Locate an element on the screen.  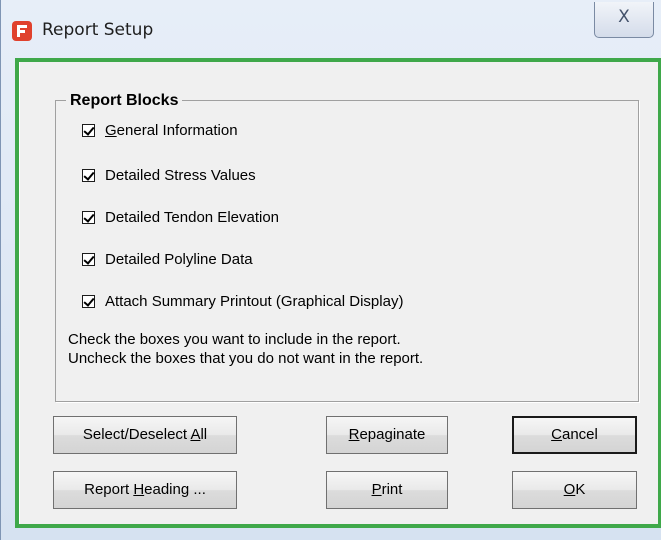
app-logo-icon is located at coordinates (22, 31).